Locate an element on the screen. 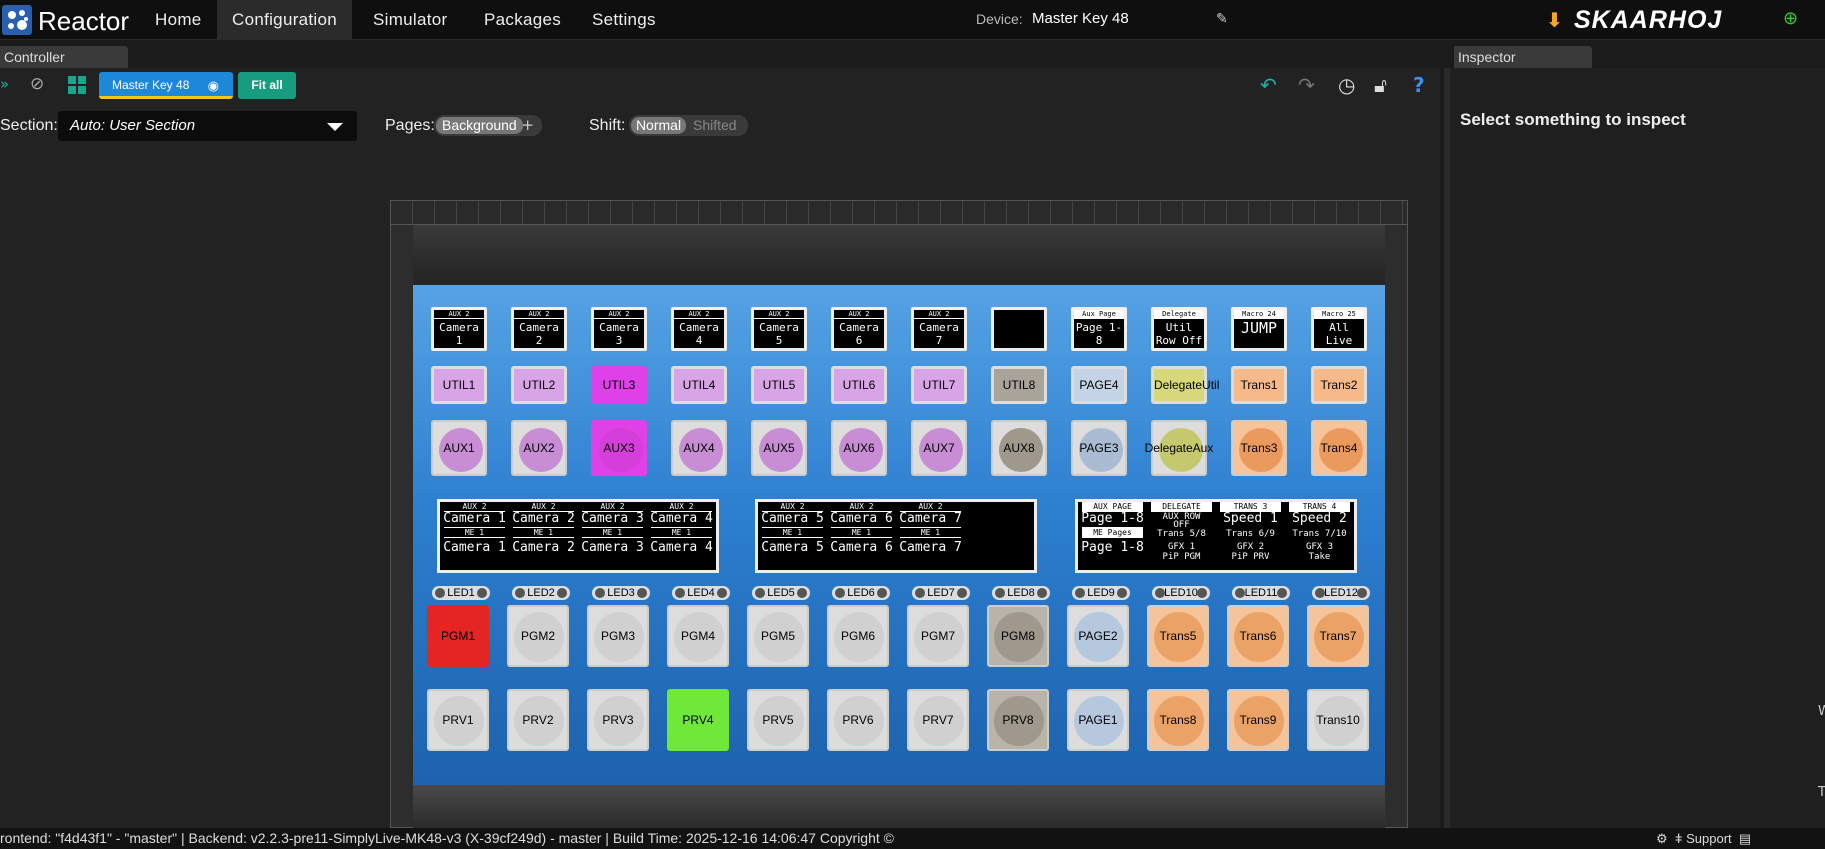 This screenshot has height=849, width=1825. inspector-panel-tab: Inspector is located at coordinates (1523, 57).